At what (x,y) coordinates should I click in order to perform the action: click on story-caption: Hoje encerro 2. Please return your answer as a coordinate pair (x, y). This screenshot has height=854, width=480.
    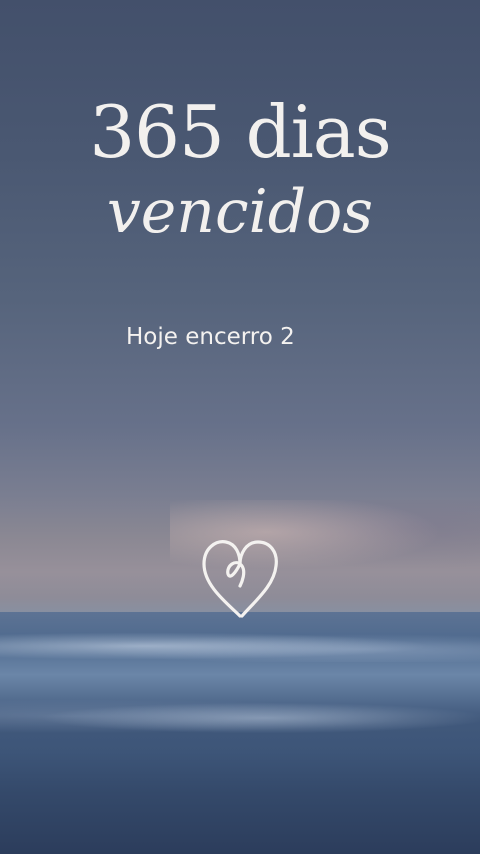
    Looking at the image, I should click on (210, 337).